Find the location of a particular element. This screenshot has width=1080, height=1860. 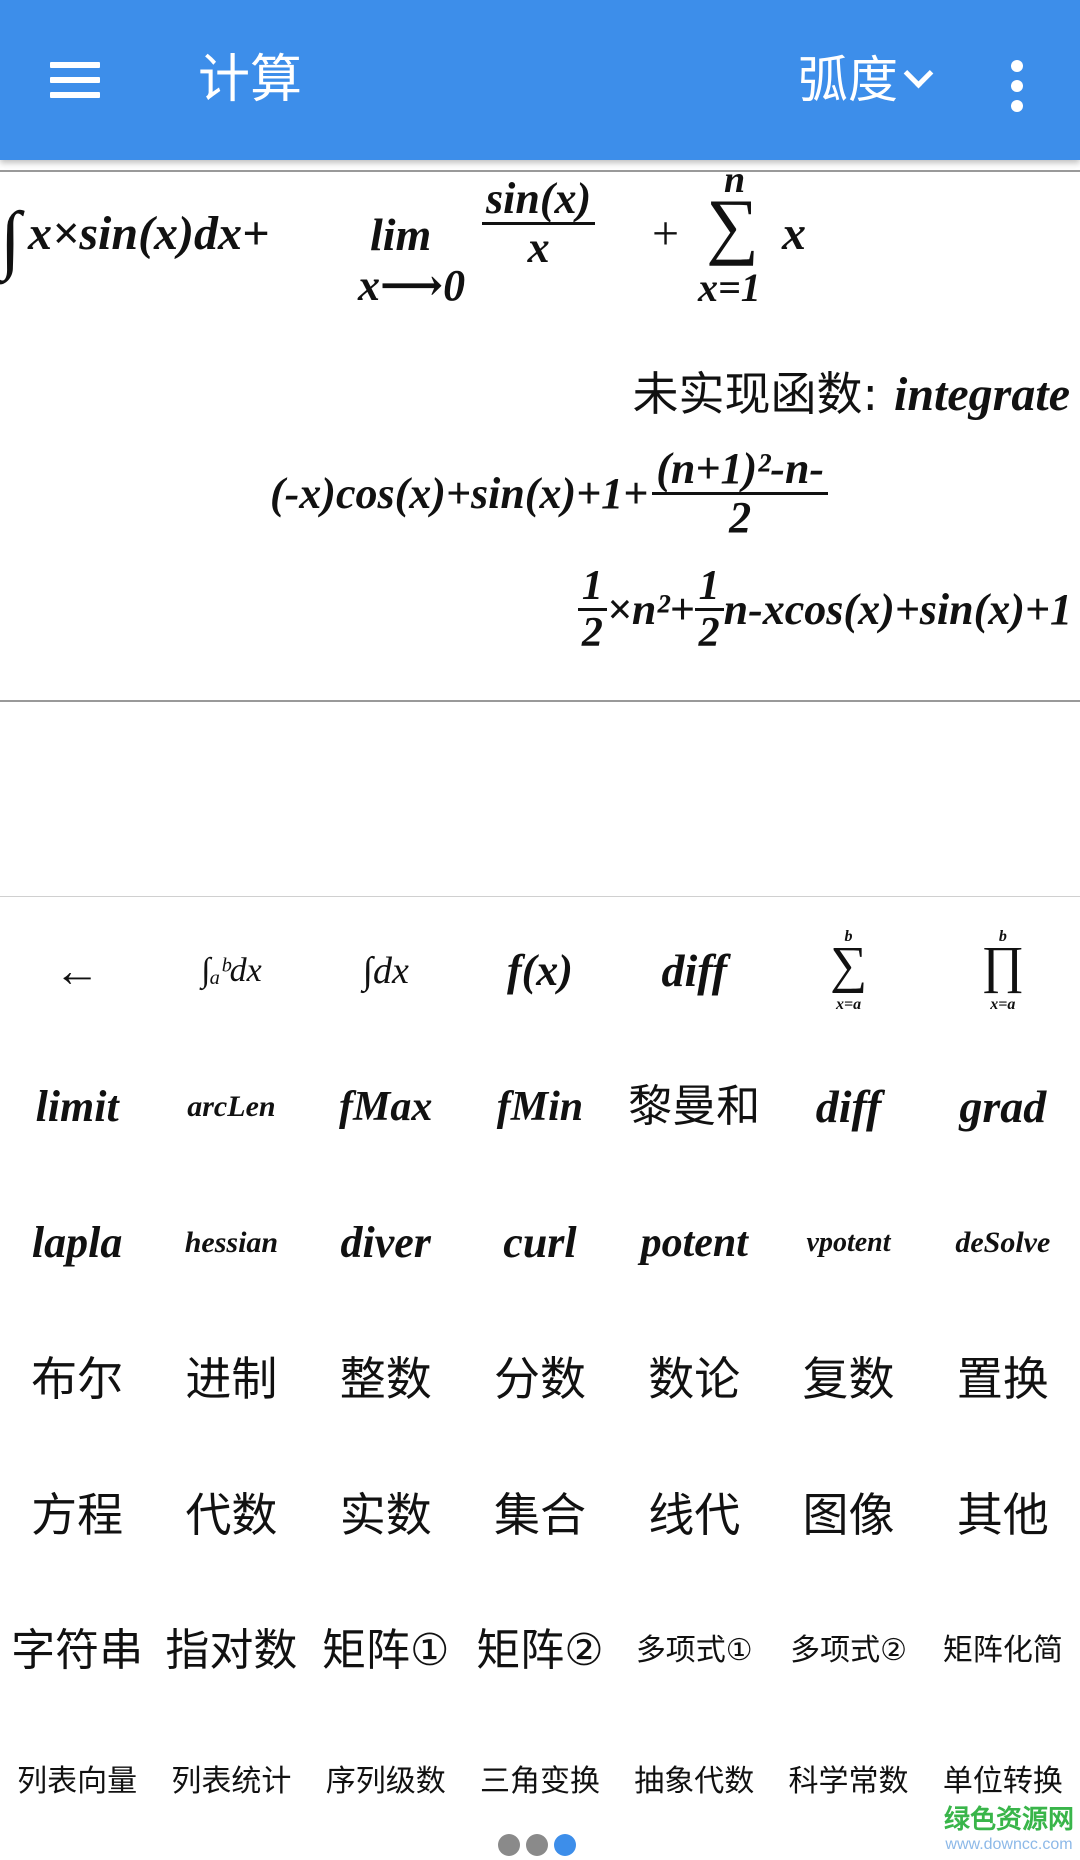

product-key: b ∏ x=a is located at coordinates (1003, 971).